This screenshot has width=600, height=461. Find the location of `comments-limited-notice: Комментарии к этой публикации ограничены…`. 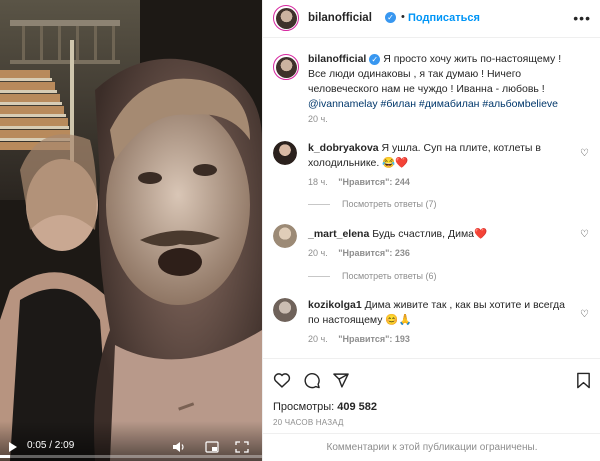

comments-limited-notice: Комментарии к этой публикации ограничены… is located at coordinates (431, 447).